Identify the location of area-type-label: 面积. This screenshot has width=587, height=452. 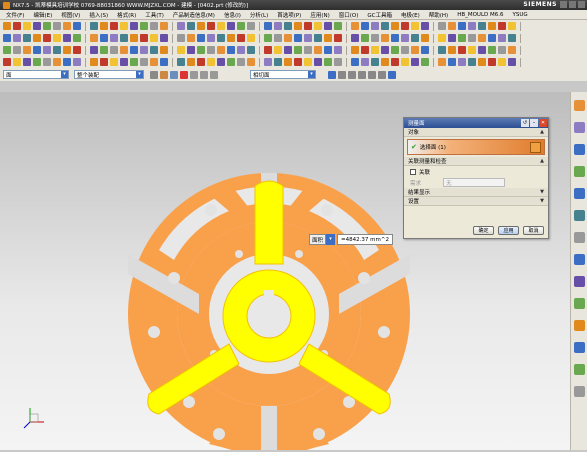
(318, 239).